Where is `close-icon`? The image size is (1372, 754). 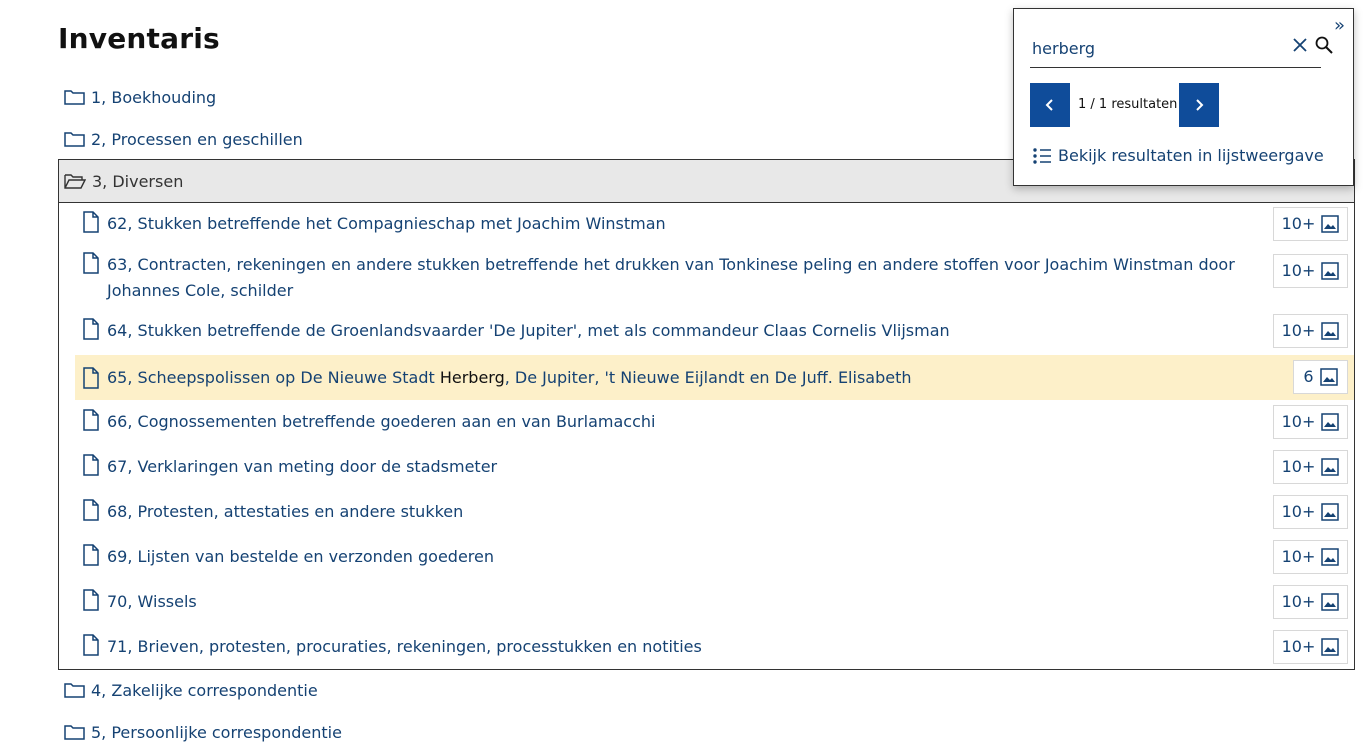
close-icon is located at coordinates (1300, 45).